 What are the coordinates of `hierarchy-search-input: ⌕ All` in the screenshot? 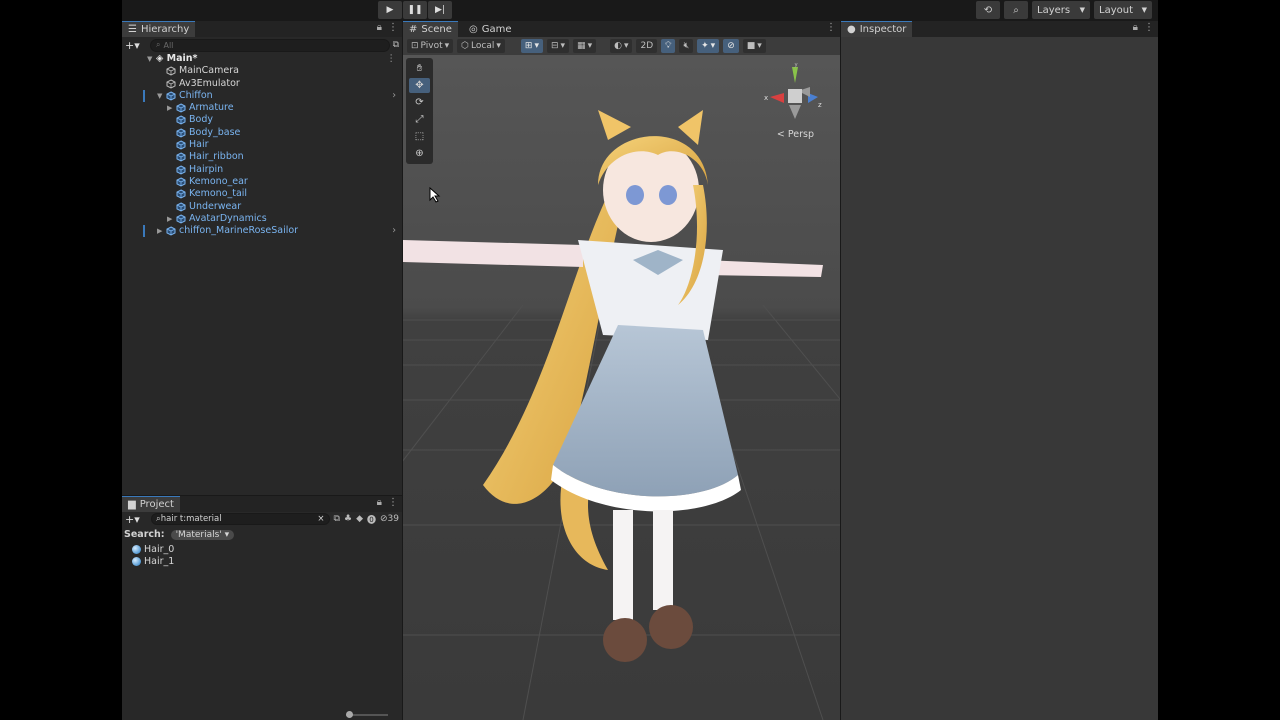 It's located at (270, 45).